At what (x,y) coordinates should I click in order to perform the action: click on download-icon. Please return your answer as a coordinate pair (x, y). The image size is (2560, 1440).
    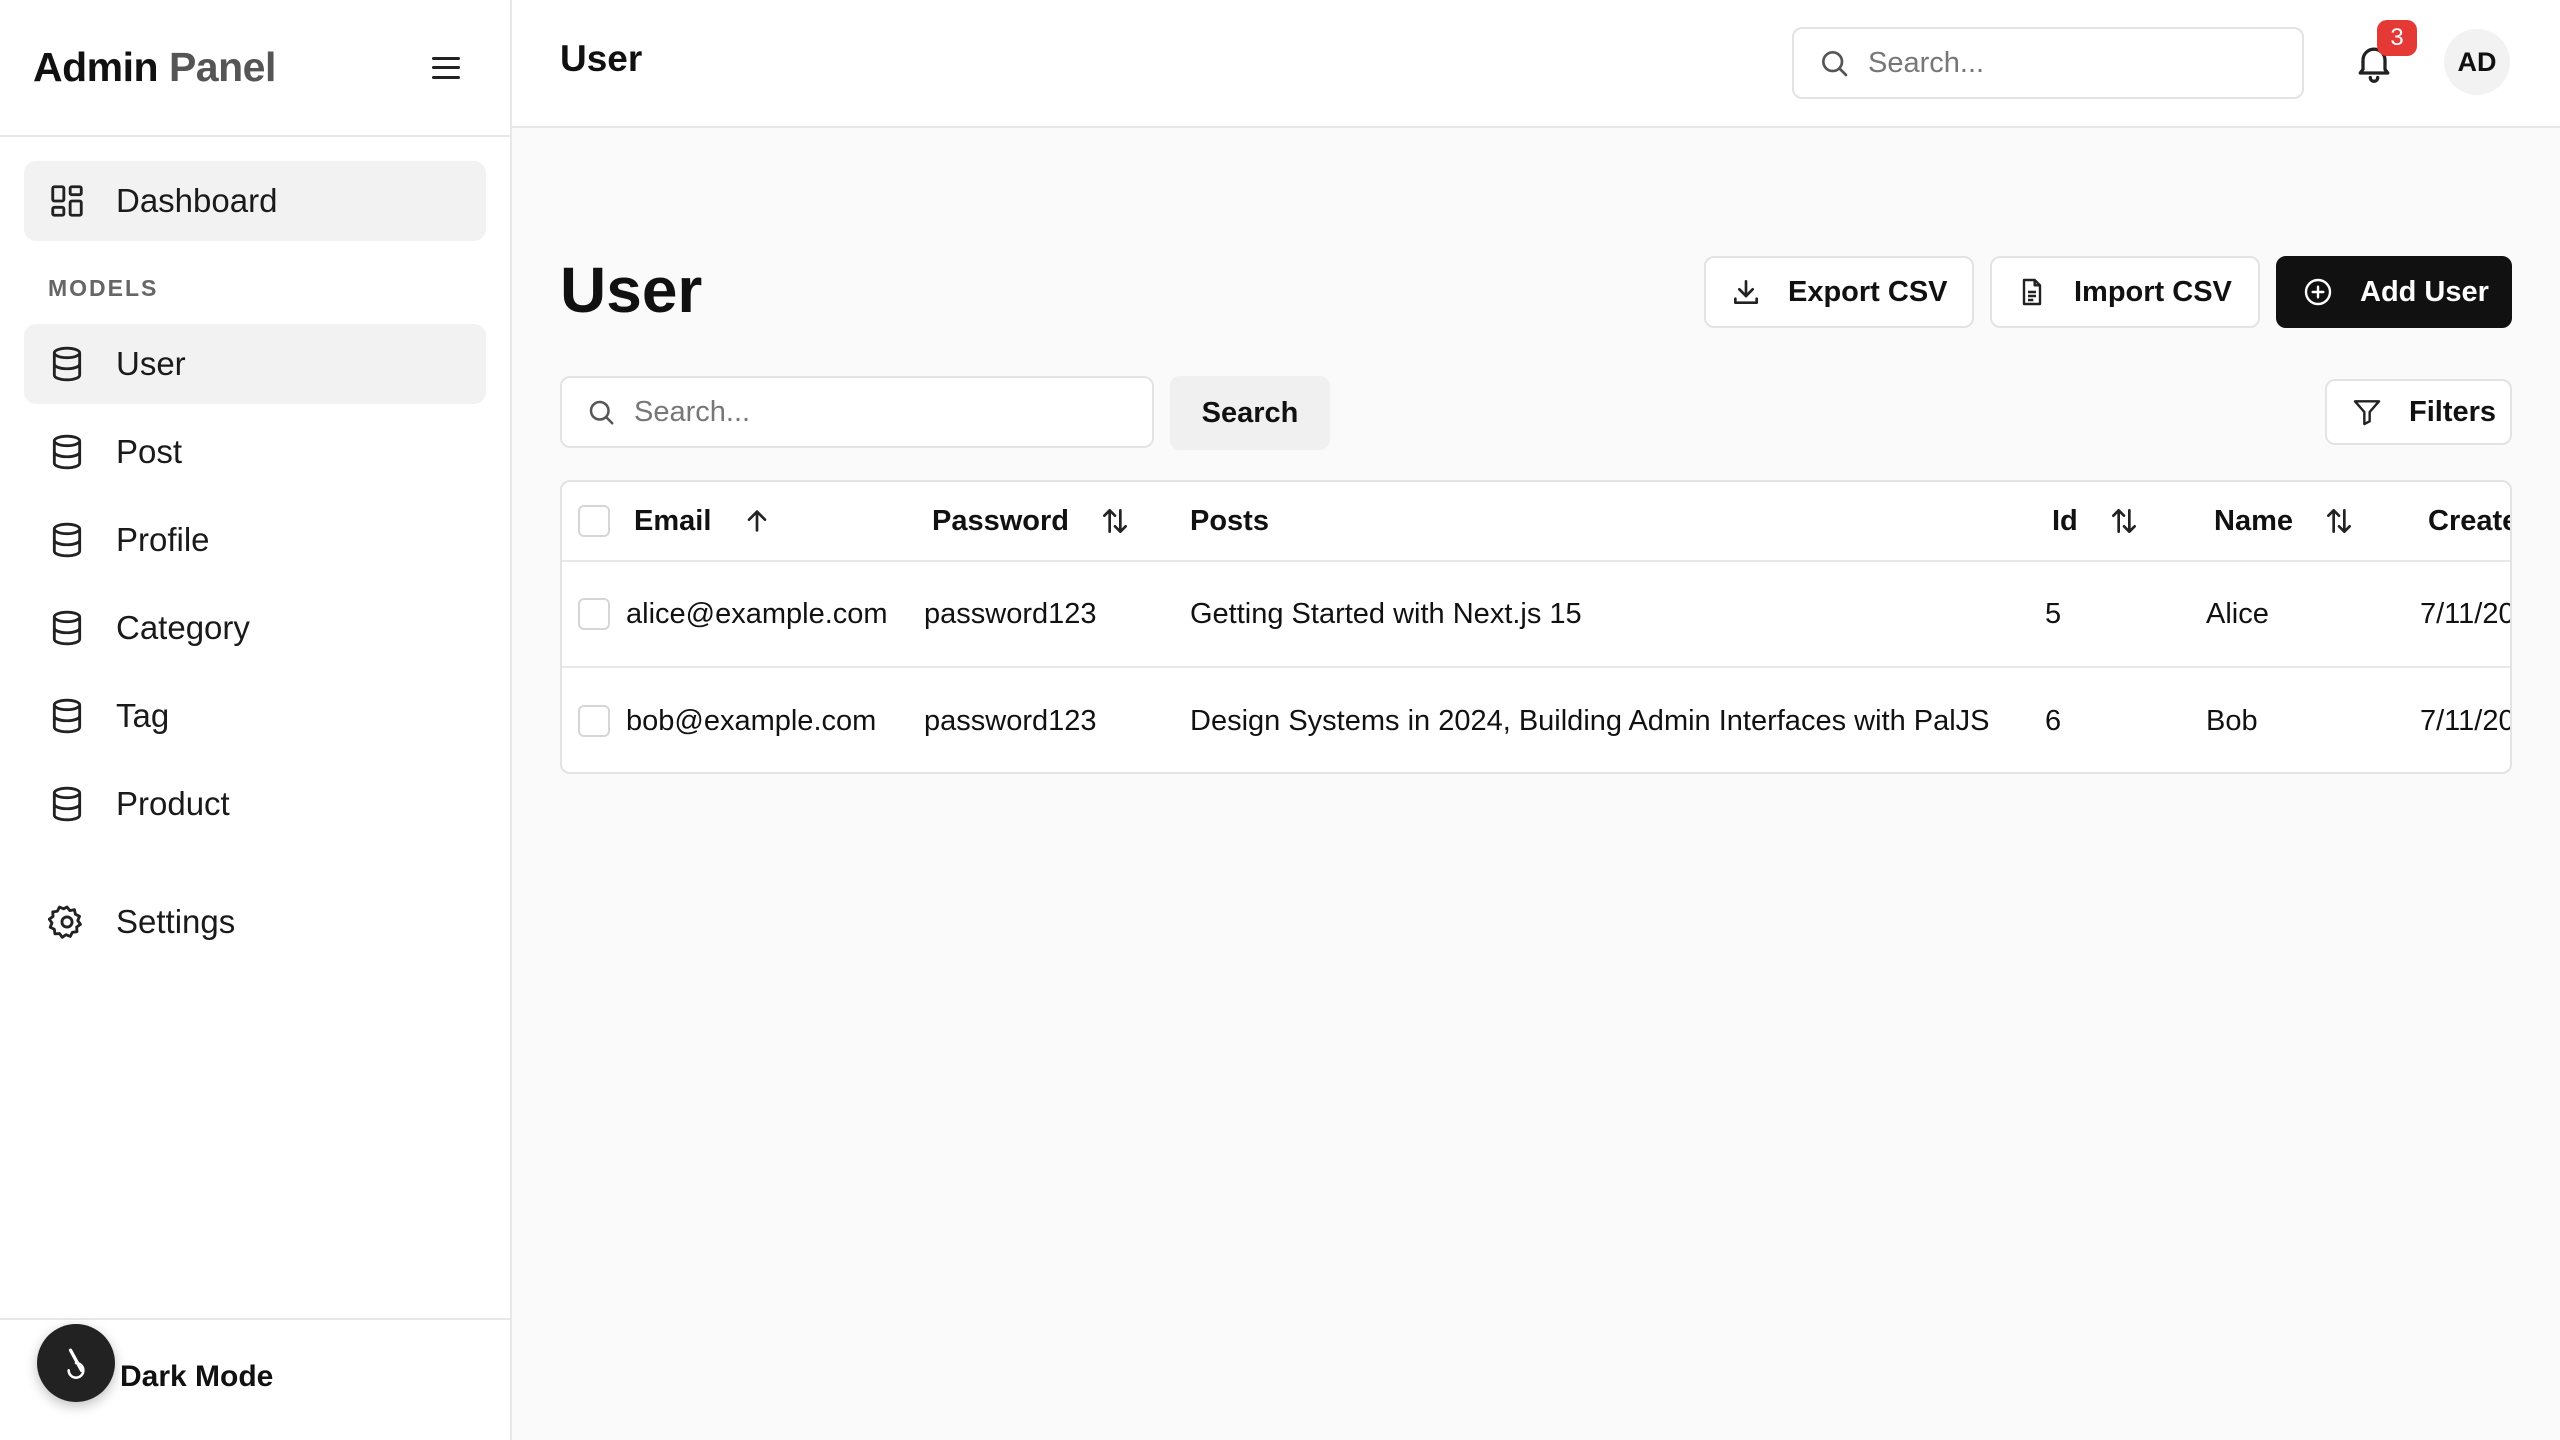
    Looking at the image, I should click on (1746, 292).